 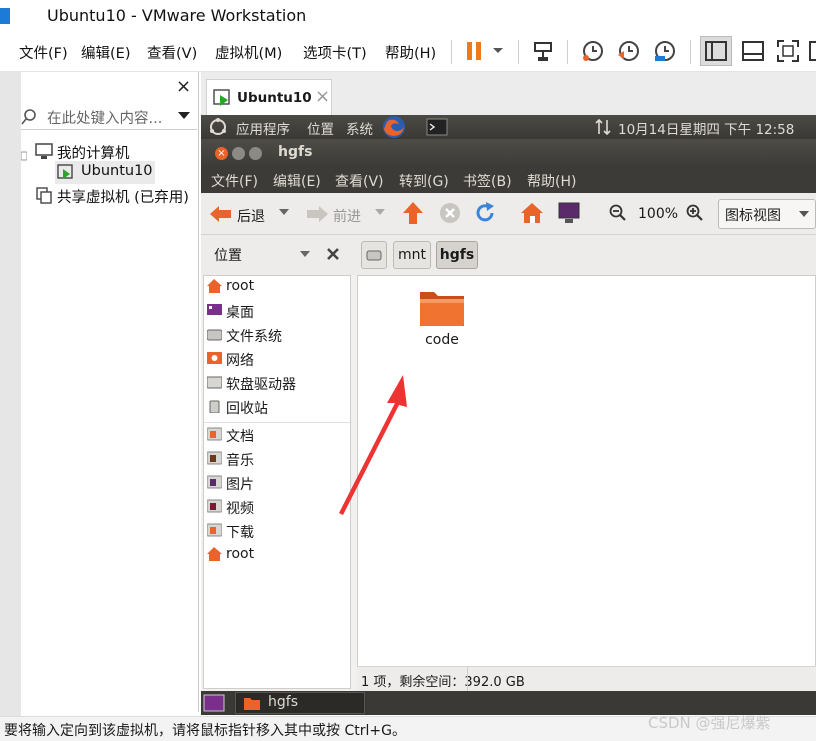 What do you see at coordinates (443, 682) in the screenshot?
I see `status-text: 1 项，剩余空间：392.0 GB` at bounding box center [443, 682].